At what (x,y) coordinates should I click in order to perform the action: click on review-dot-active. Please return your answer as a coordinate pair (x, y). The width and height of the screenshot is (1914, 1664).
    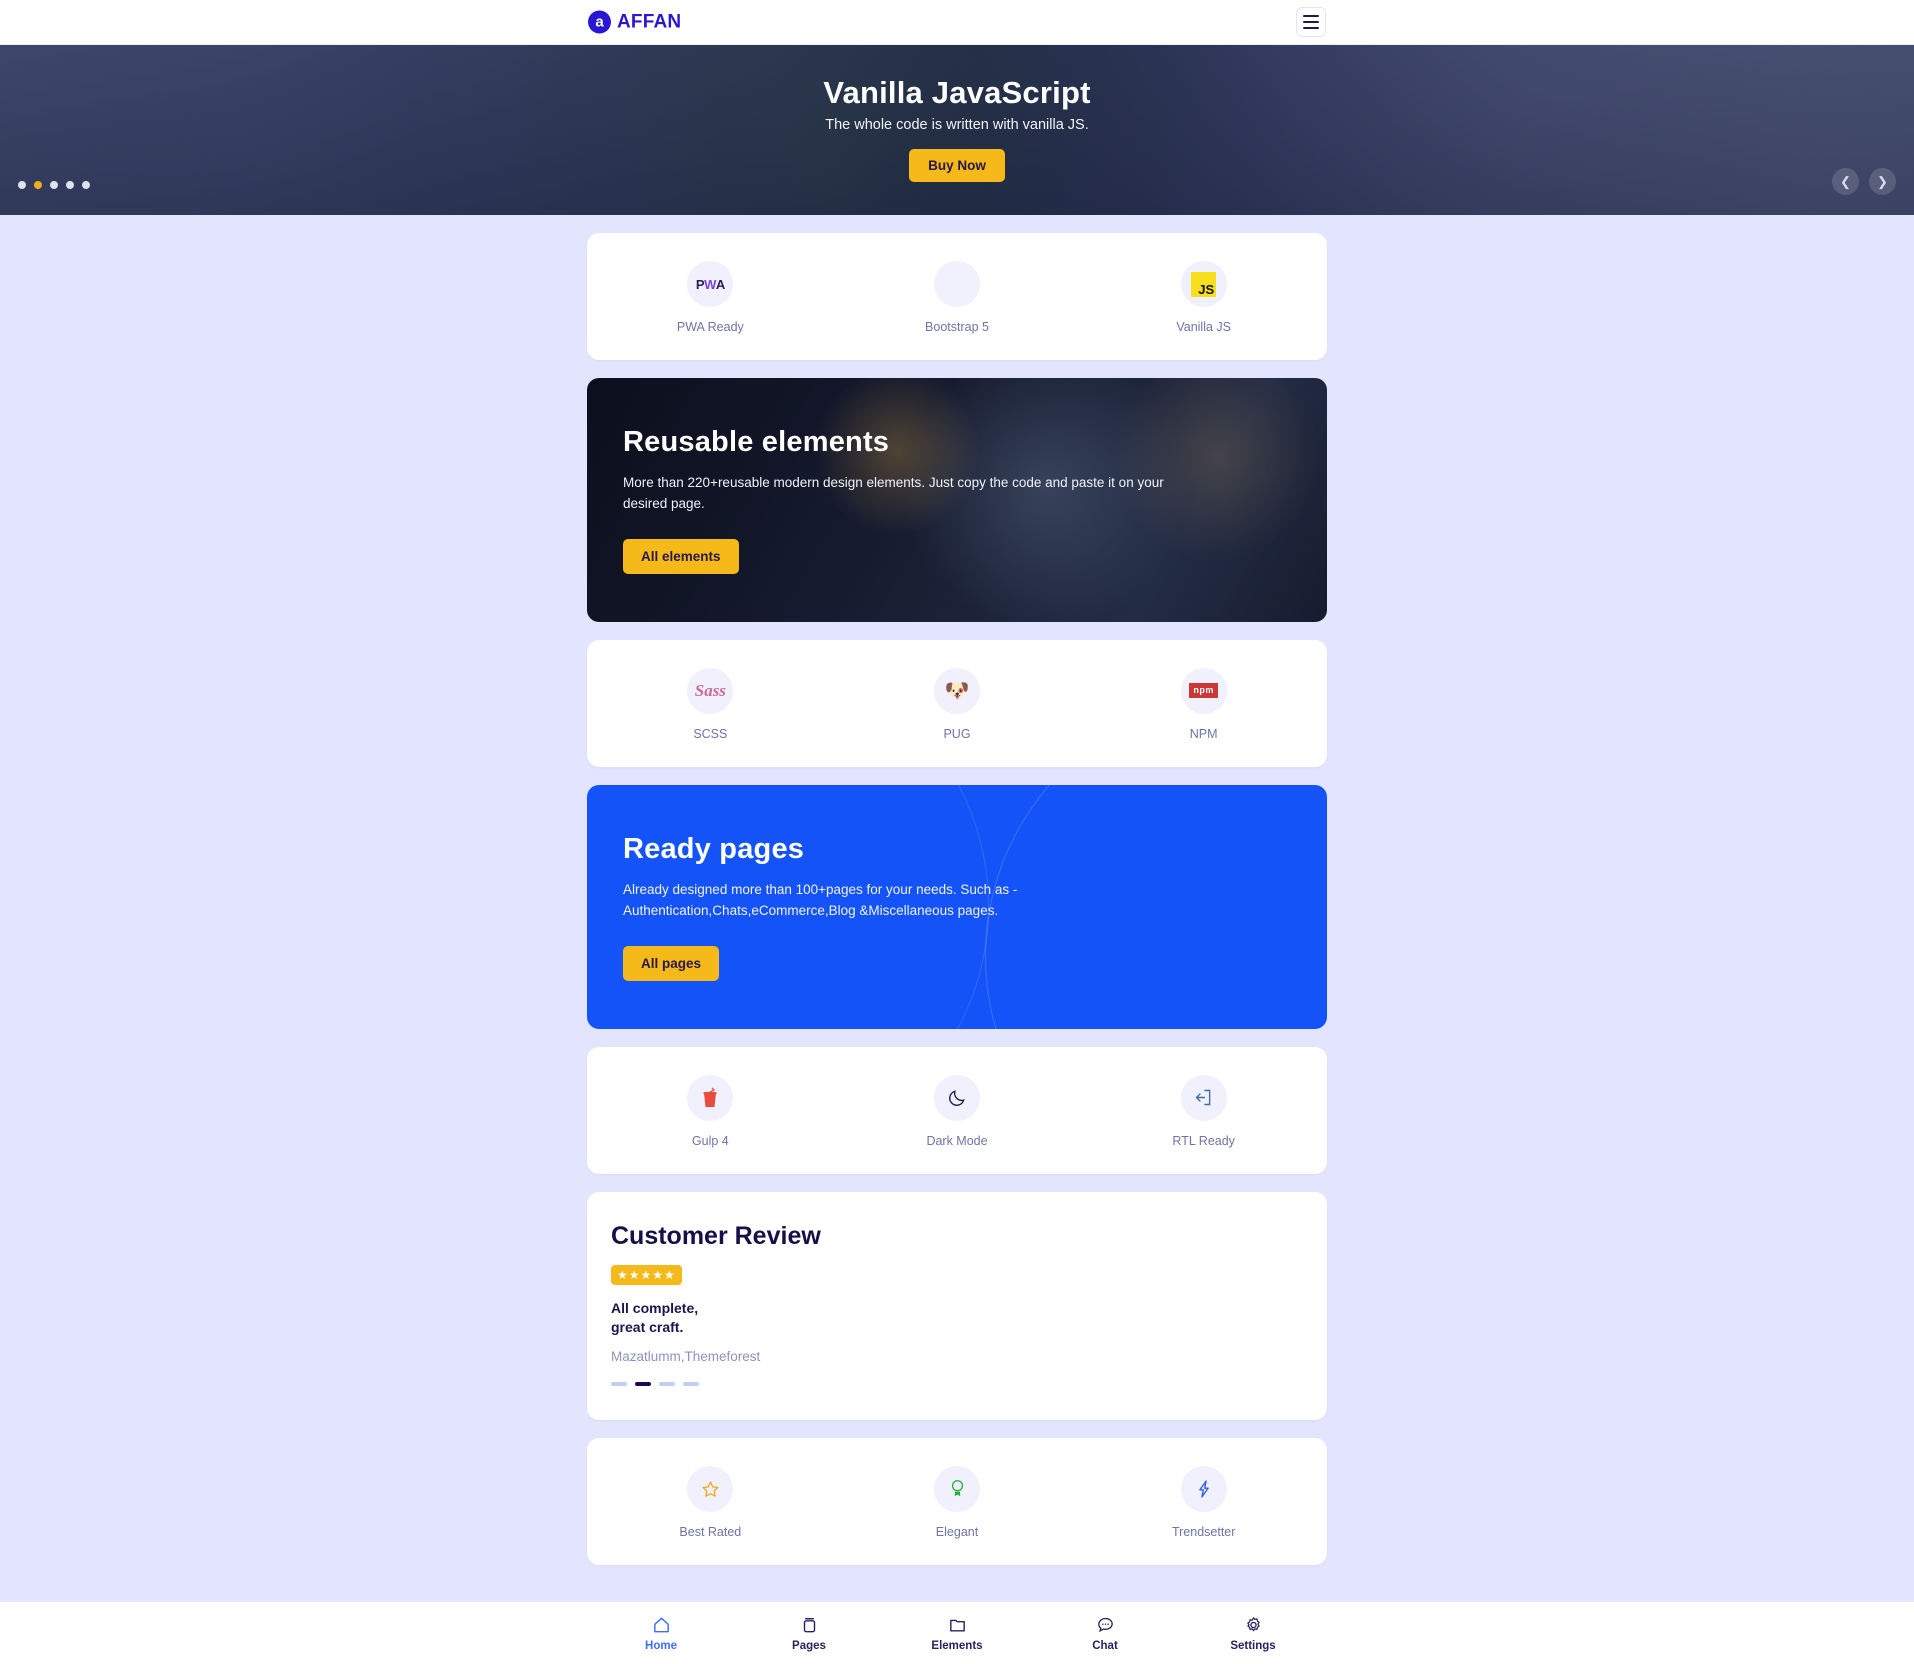
    Looking at the image, I should click on (643, 1384).